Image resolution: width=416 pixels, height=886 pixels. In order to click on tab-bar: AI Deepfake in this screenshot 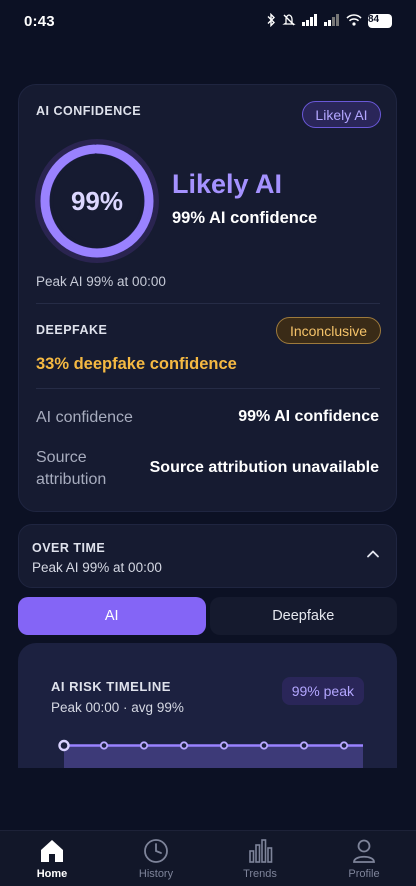, I will do `click(207, 616)`.